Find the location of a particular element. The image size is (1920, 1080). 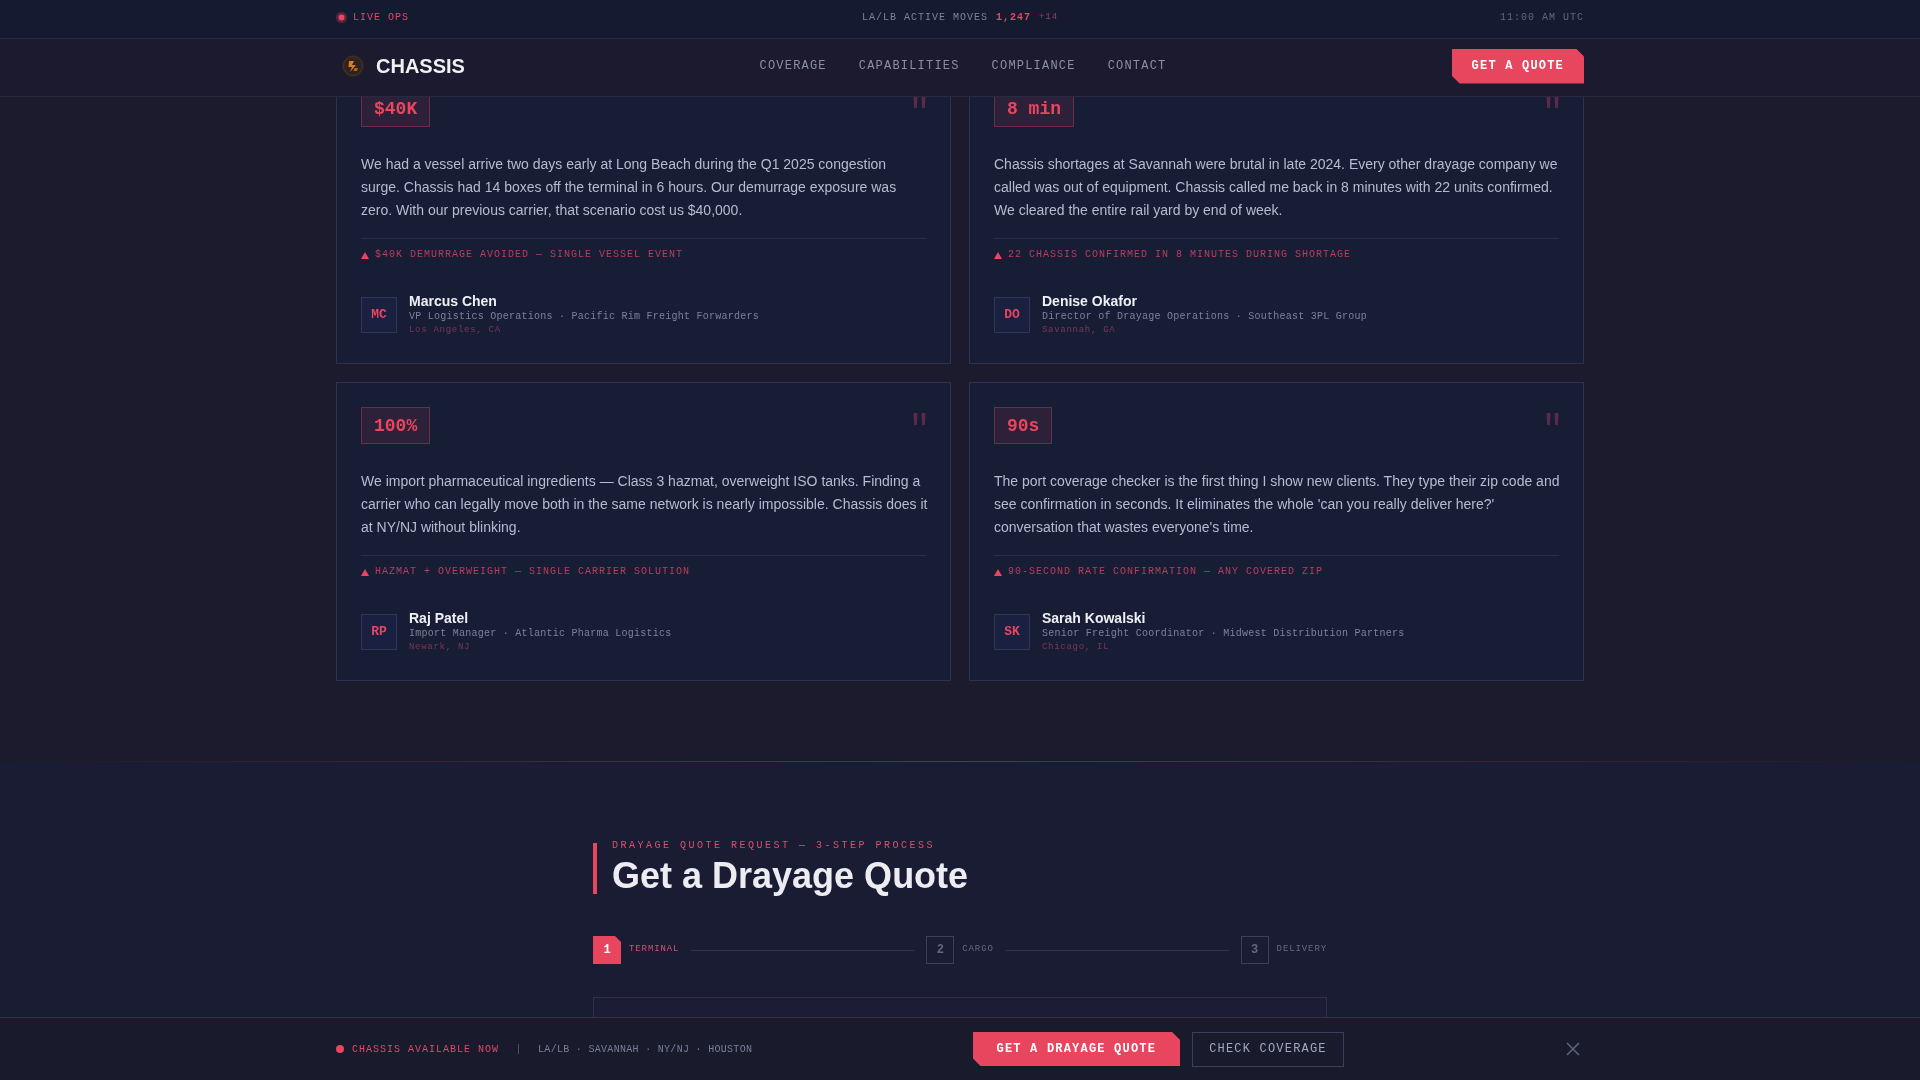

stat-badge: $40K is located at coordinates (396, 112).